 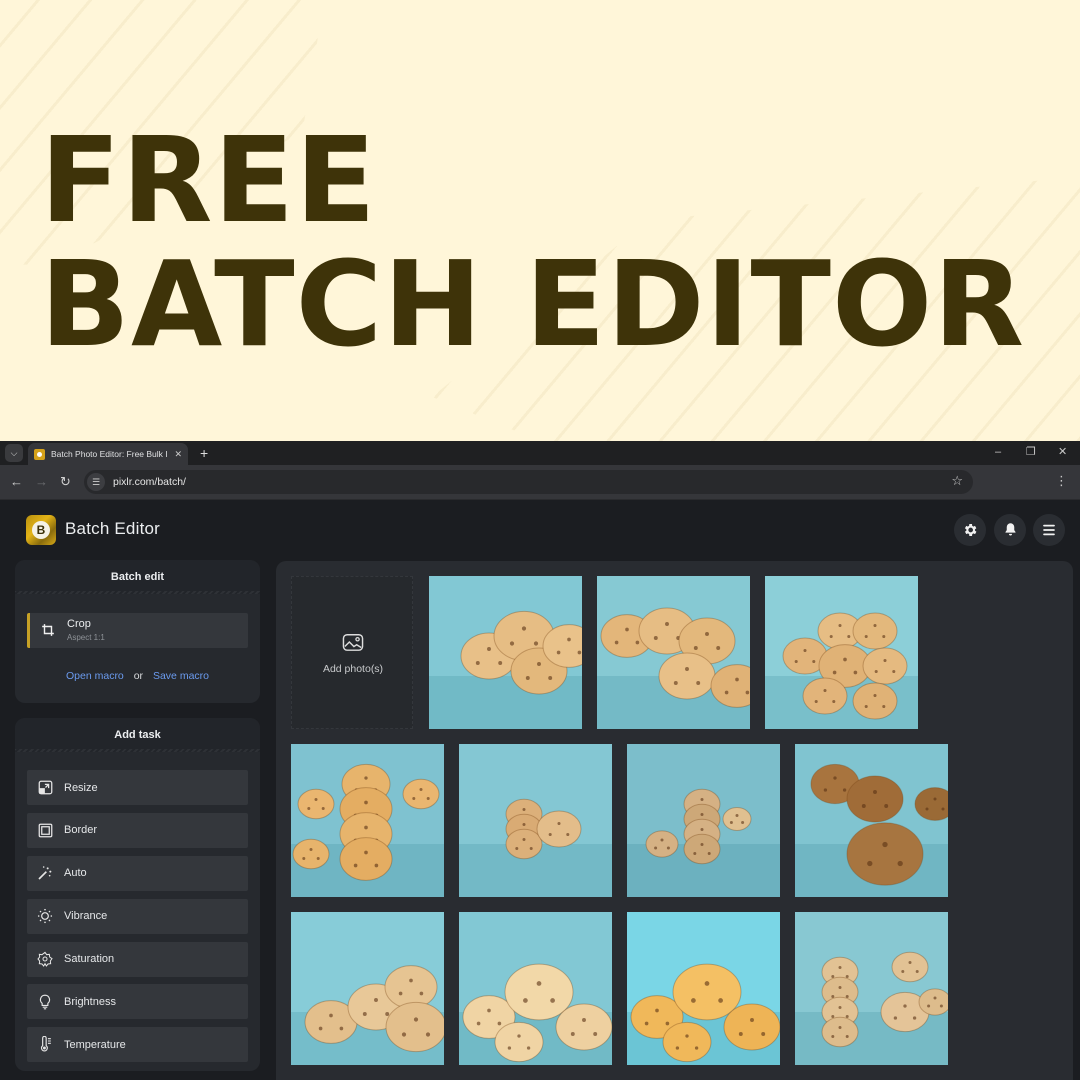 What do you see at coordinates (45, 1002) in the screenshot?
I see `lightbulb-icon` at bounding box center [45, 1002].